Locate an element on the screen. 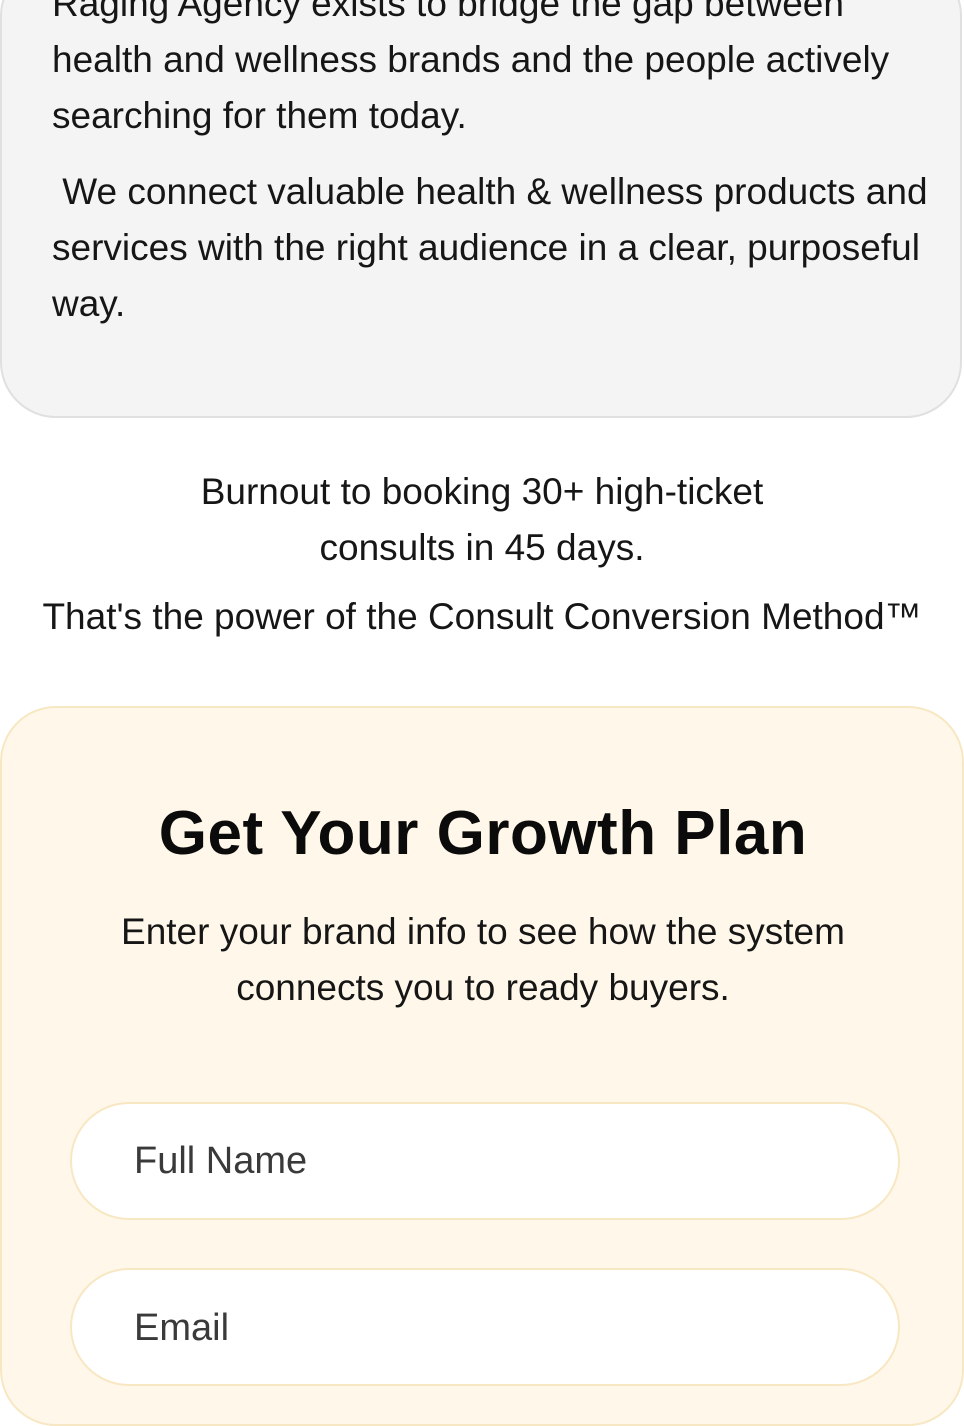 The image size is (964, 1426). email-input is located at coordinates (485, 1327).